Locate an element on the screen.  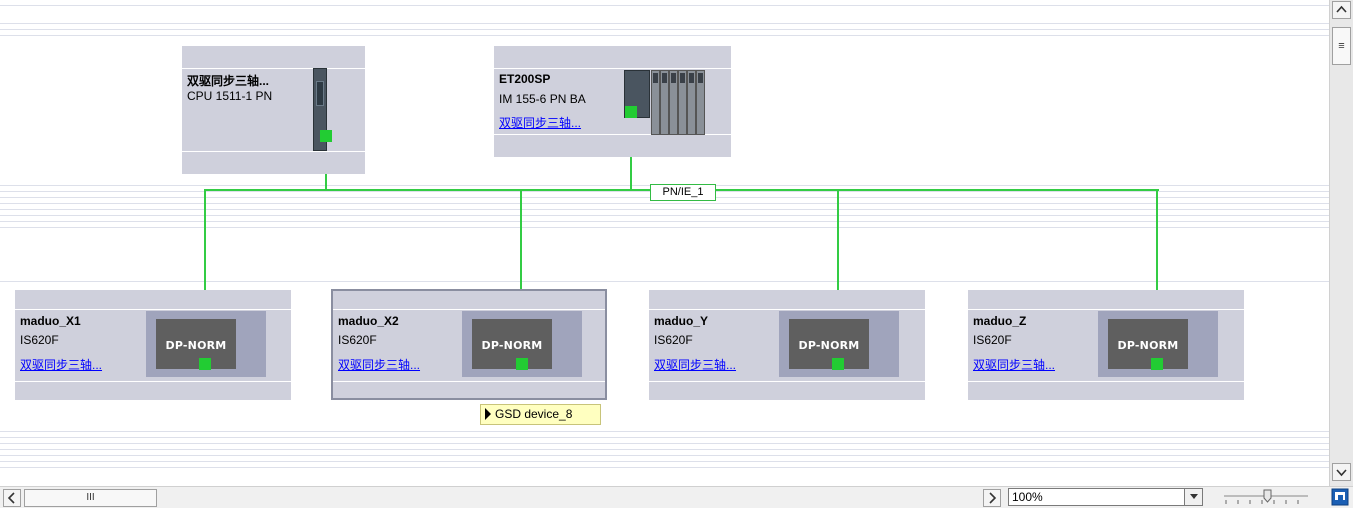
overview-navigation-icon is located at coordinates (1340, 497).